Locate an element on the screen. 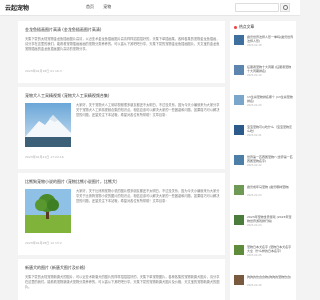  sidebar-item: 征服者宠物十大周期 (征服者宠物十大周期排名) 2023-02-19 is located at coordinates (264, 72).